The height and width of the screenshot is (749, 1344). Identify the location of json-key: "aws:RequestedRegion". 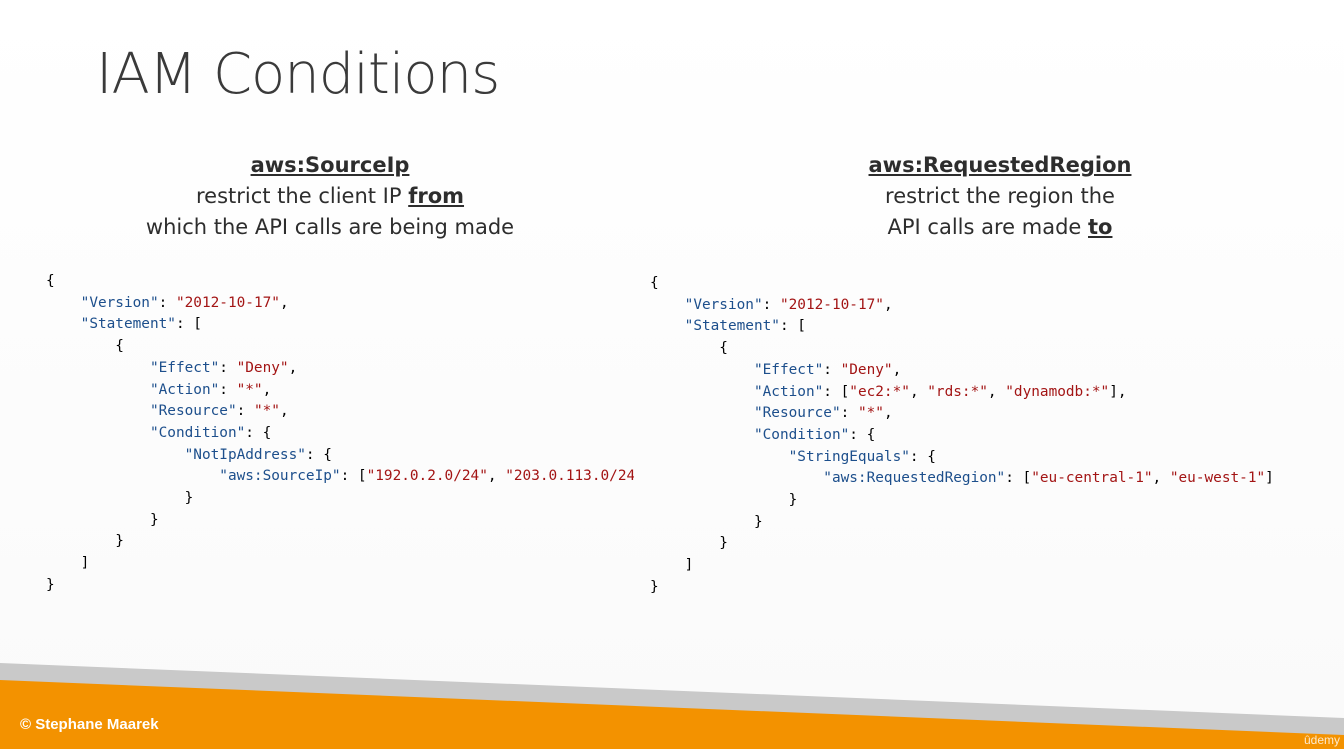
(914, 478).